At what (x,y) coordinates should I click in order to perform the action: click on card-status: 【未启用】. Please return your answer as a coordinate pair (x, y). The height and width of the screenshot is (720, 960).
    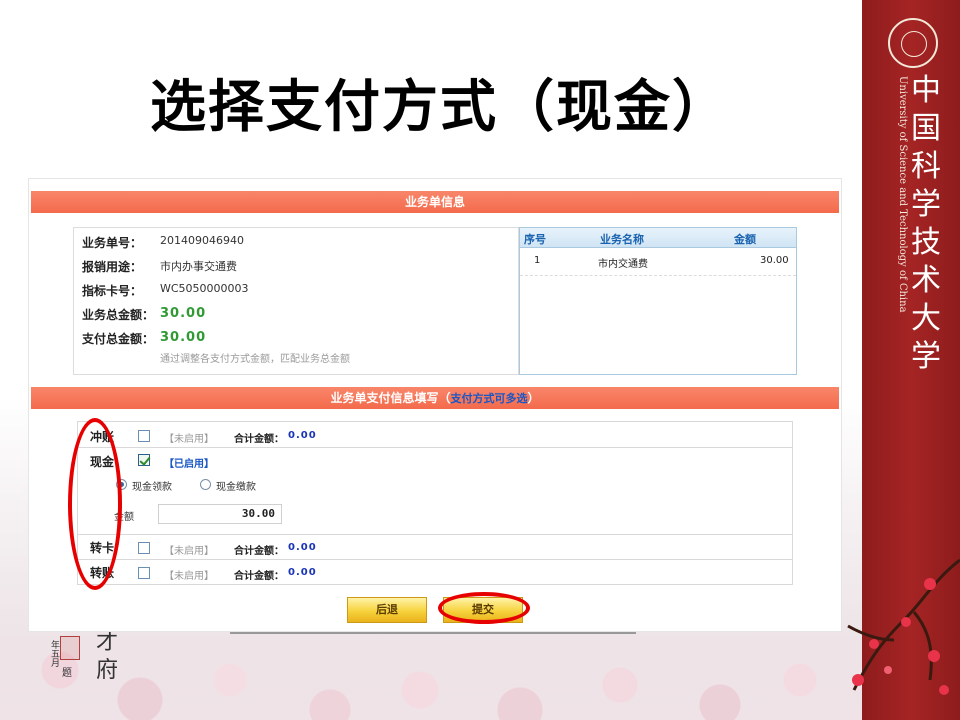
    Looking at the image, I should click on (189, 551).